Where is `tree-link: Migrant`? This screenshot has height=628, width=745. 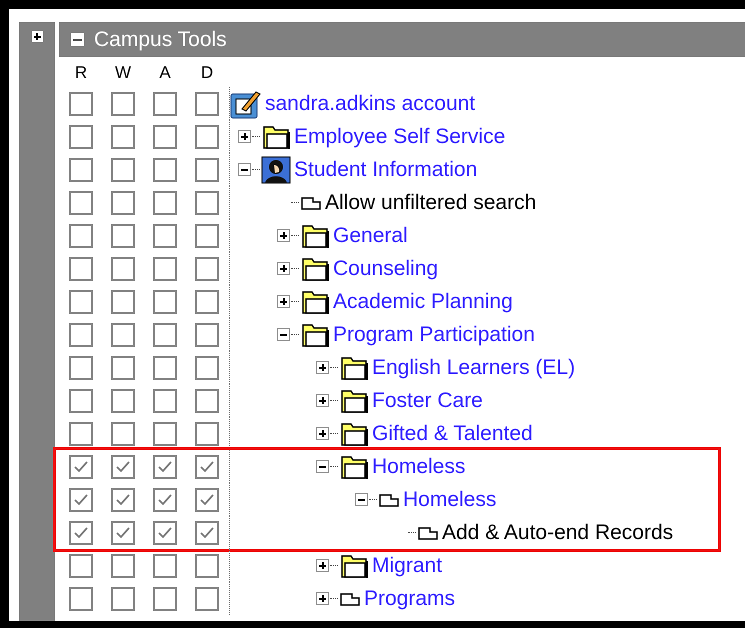
tree-link: Migrant is located at coordinates (407, 566).